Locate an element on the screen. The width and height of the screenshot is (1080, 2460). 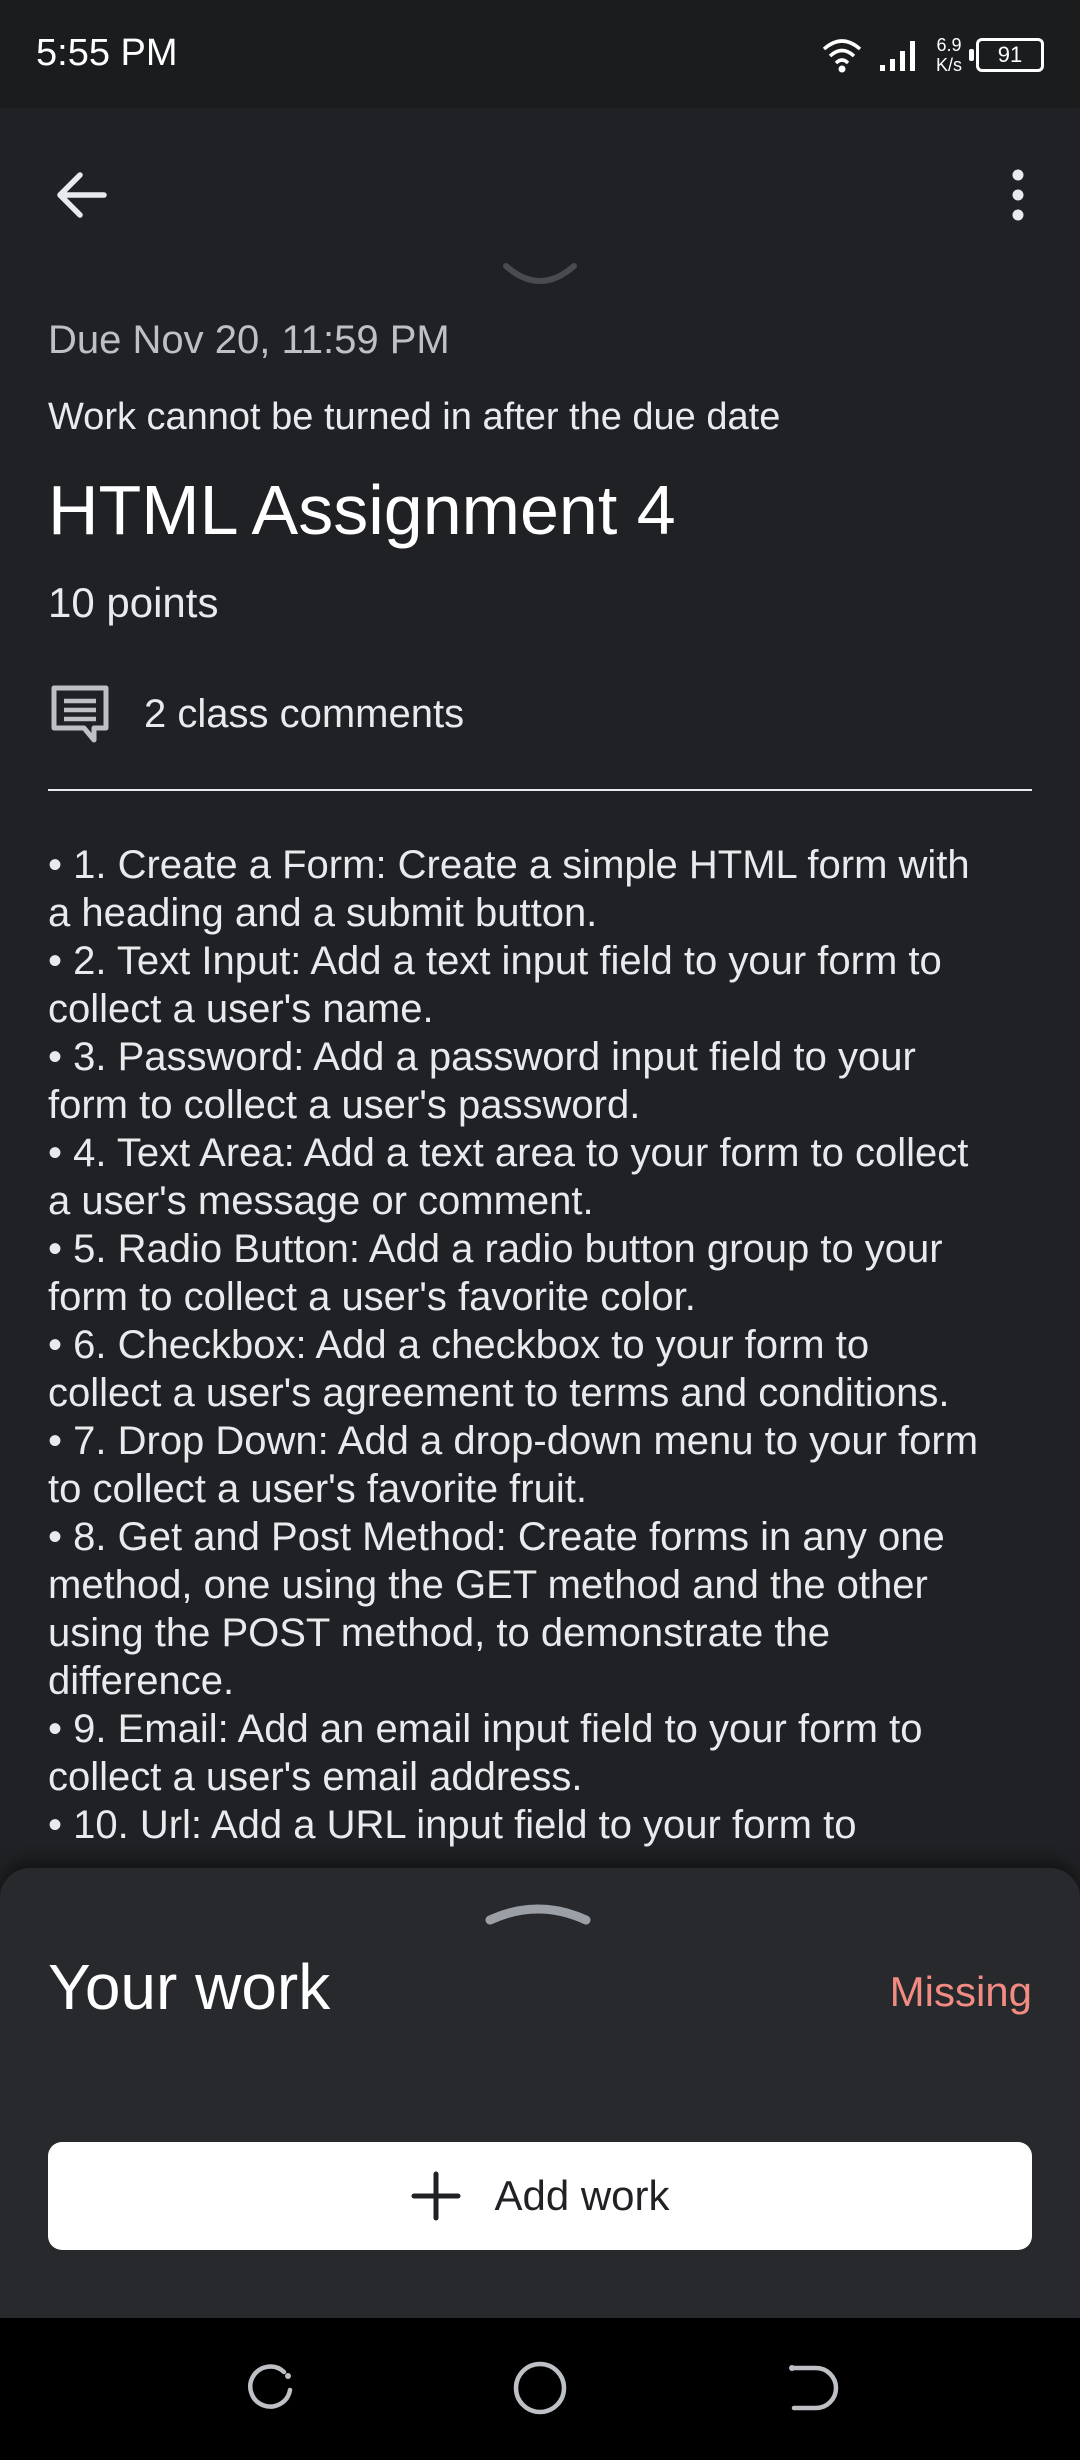
comment-icon is located at coordinates (80, 714).